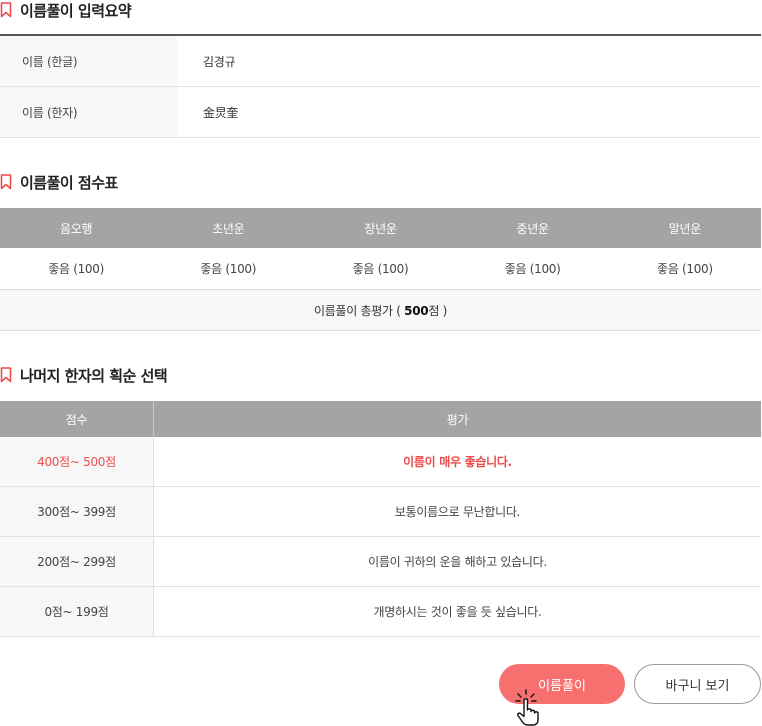  I want to click on evaluation-text: 보통이름으로 무난합니다., so click(457, 511).